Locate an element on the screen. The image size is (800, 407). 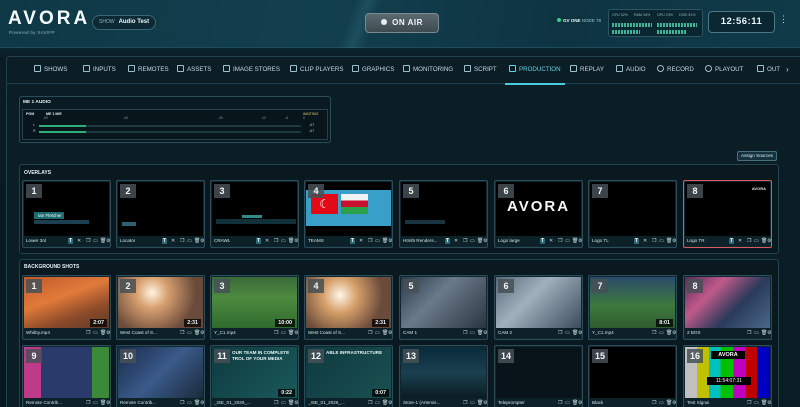
card-thumbnail: AVORA 11:54:07:31 16 is located at coordinates (727, 373).